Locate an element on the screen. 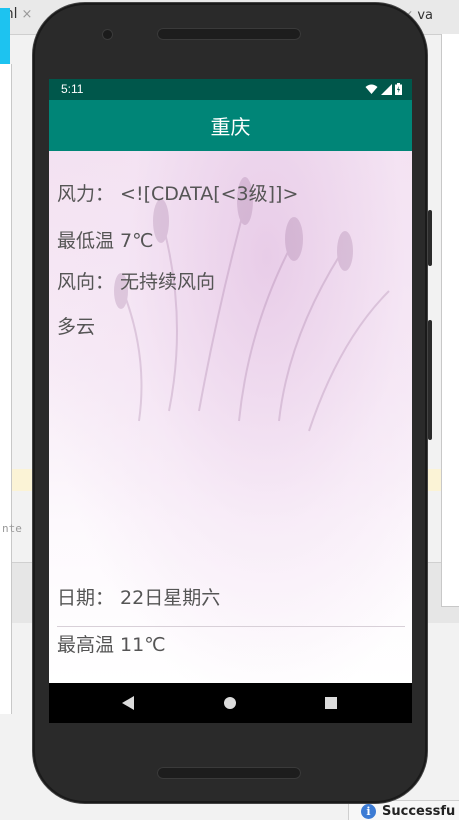 This screenshot has width=459, height=820. page-title: 重庆 is located at coordinates (230, 127).